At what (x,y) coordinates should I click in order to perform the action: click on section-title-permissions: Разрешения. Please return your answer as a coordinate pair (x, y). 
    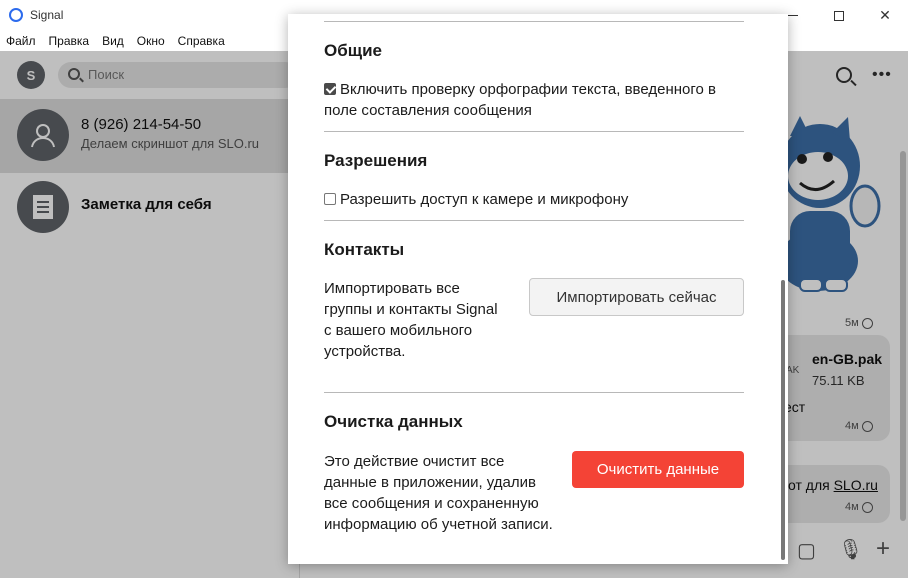
    Looking at the image, I should click on (376, 160).